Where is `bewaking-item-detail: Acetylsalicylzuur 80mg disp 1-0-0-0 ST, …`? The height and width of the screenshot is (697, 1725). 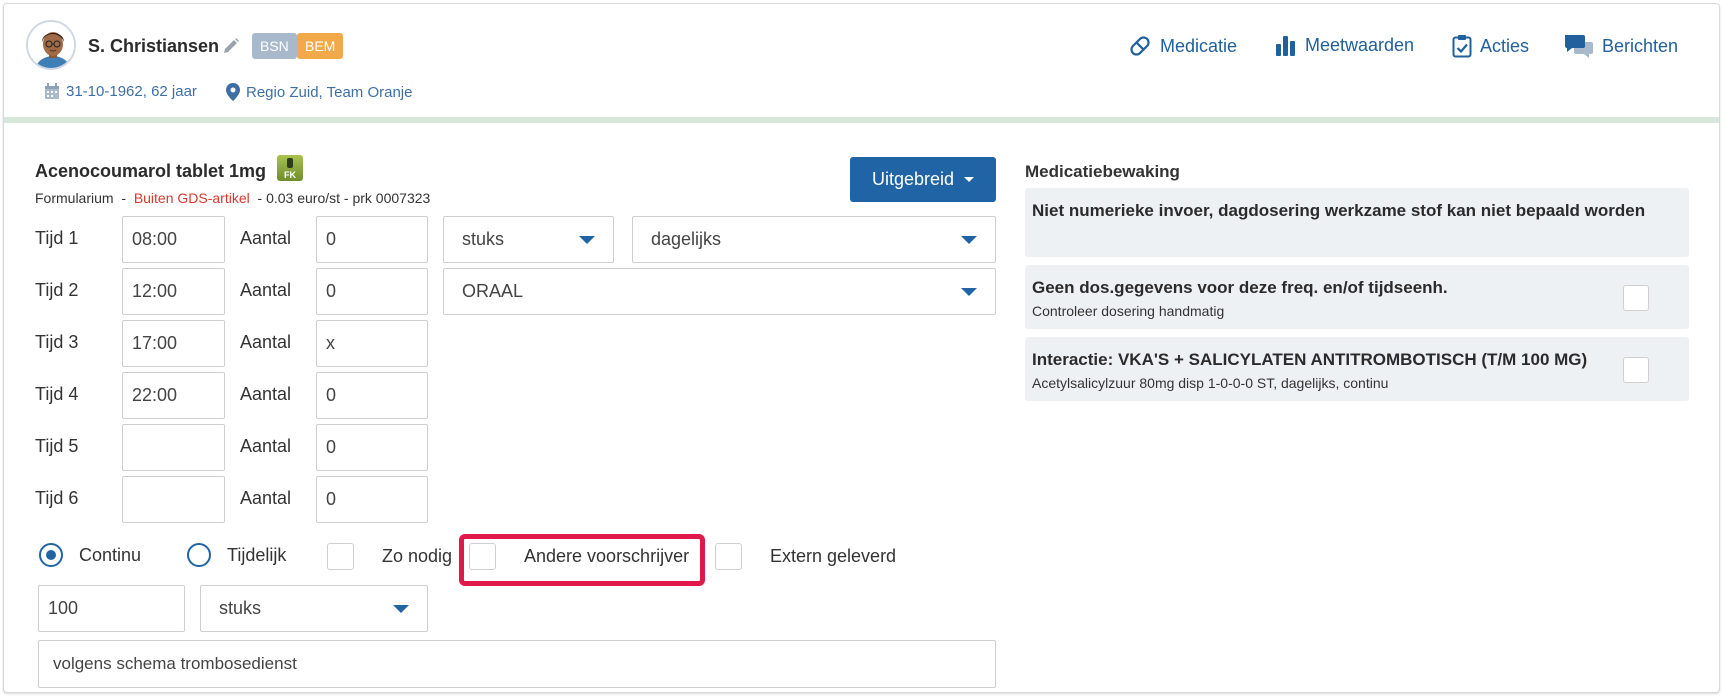 bewaking-item-detail: Acetylsalicylzuur 80mg disp 1-0-0-0 ST, … is located at coordinates (1210, 383).